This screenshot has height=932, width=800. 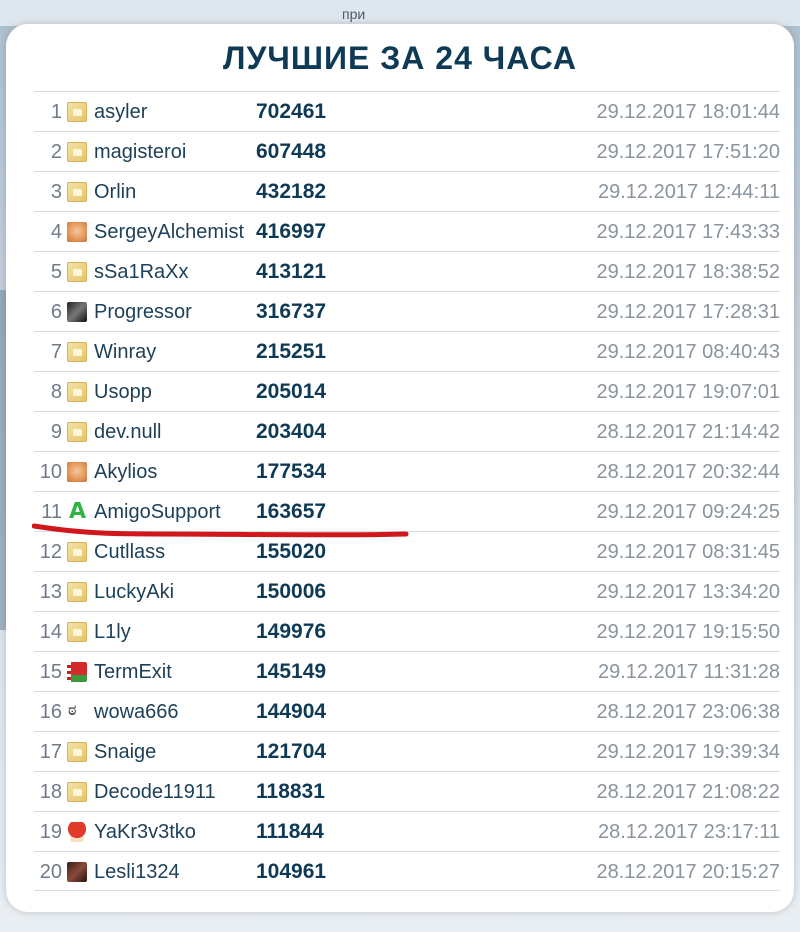 I want to click on score-timestamp: 29.12.2017 08:40:43, so click(x=688, y=352).